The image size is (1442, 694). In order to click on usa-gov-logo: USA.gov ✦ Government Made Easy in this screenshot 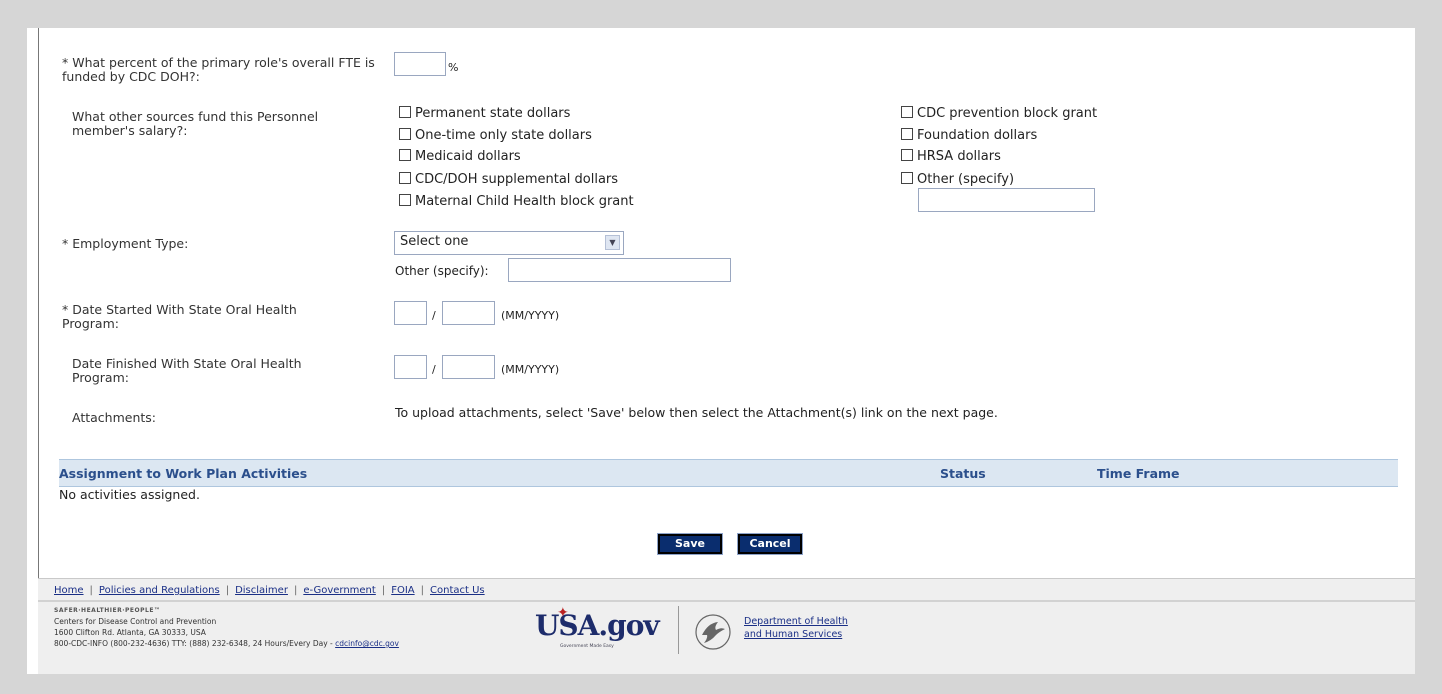, I will do `click(600, 628)`.